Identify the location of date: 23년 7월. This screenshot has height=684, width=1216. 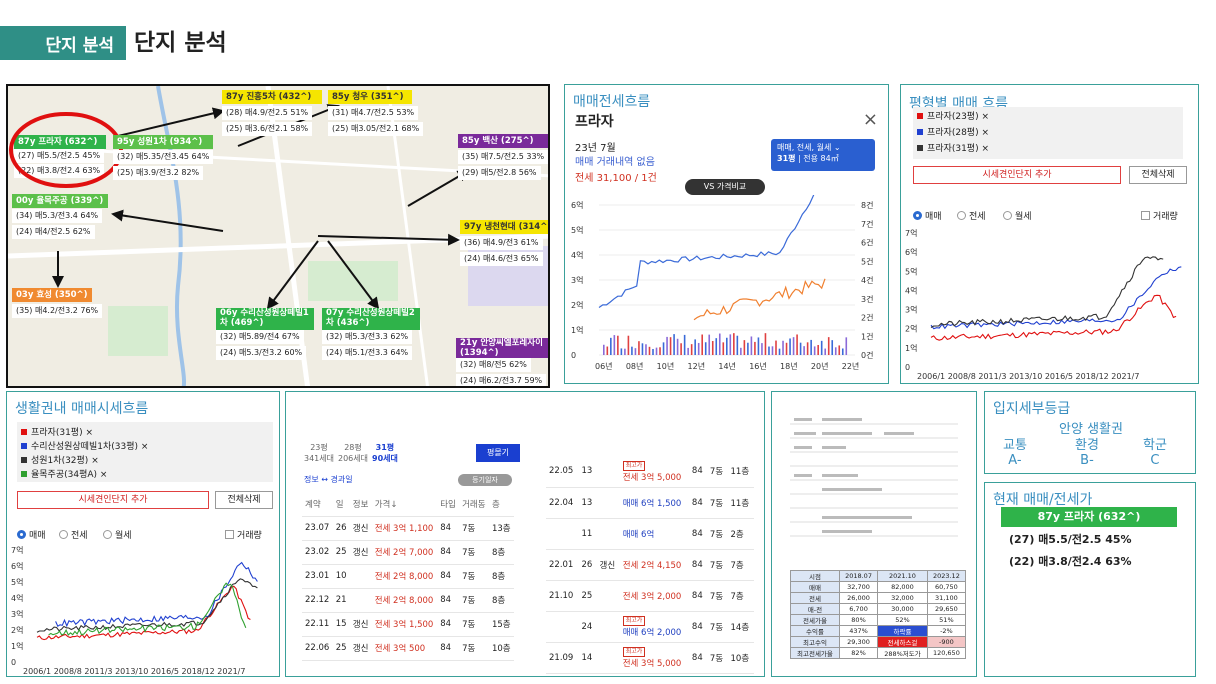
(595, 148).